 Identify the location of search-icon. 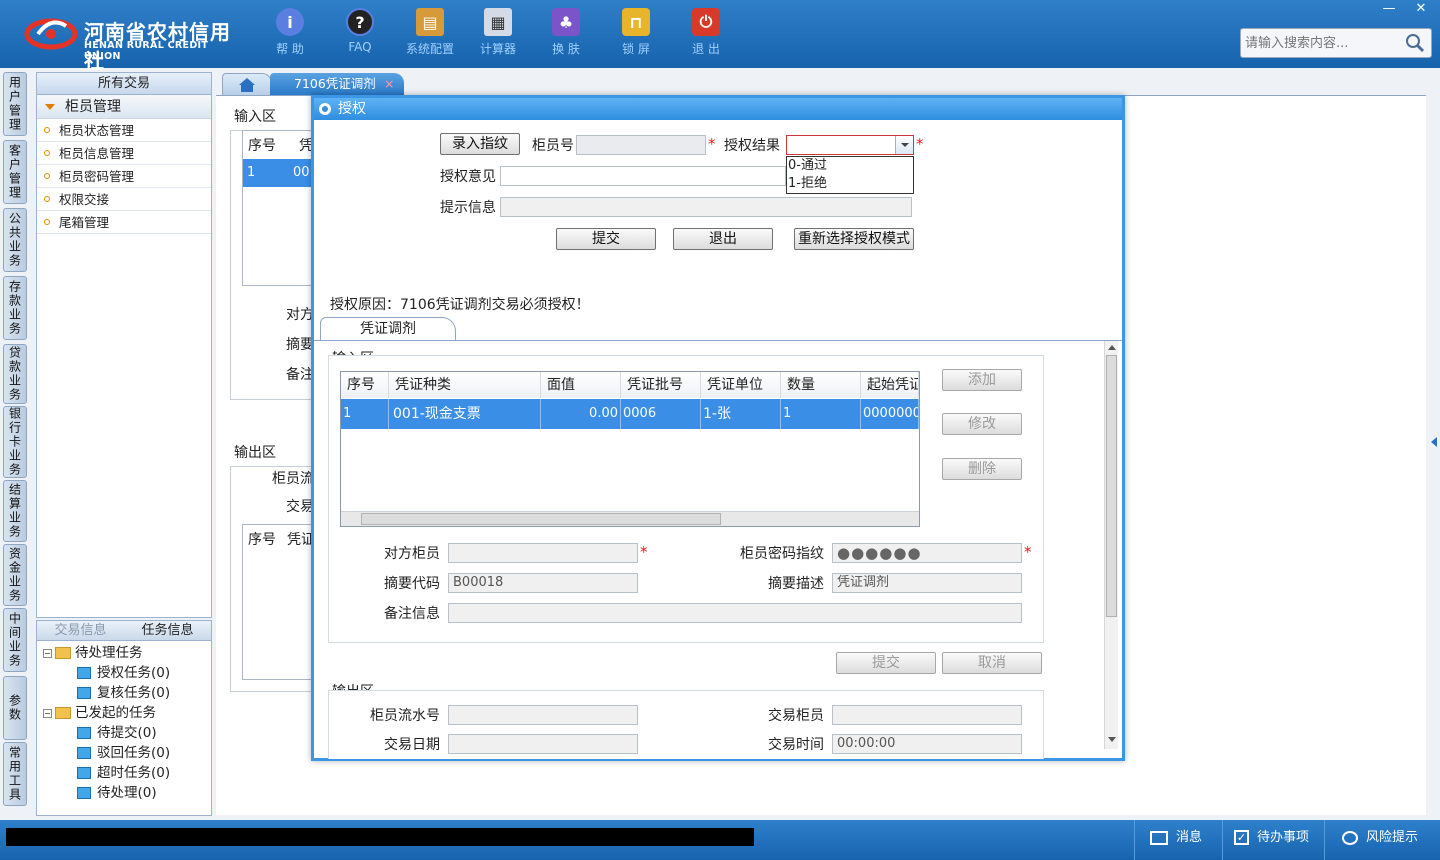
(1415, 43).